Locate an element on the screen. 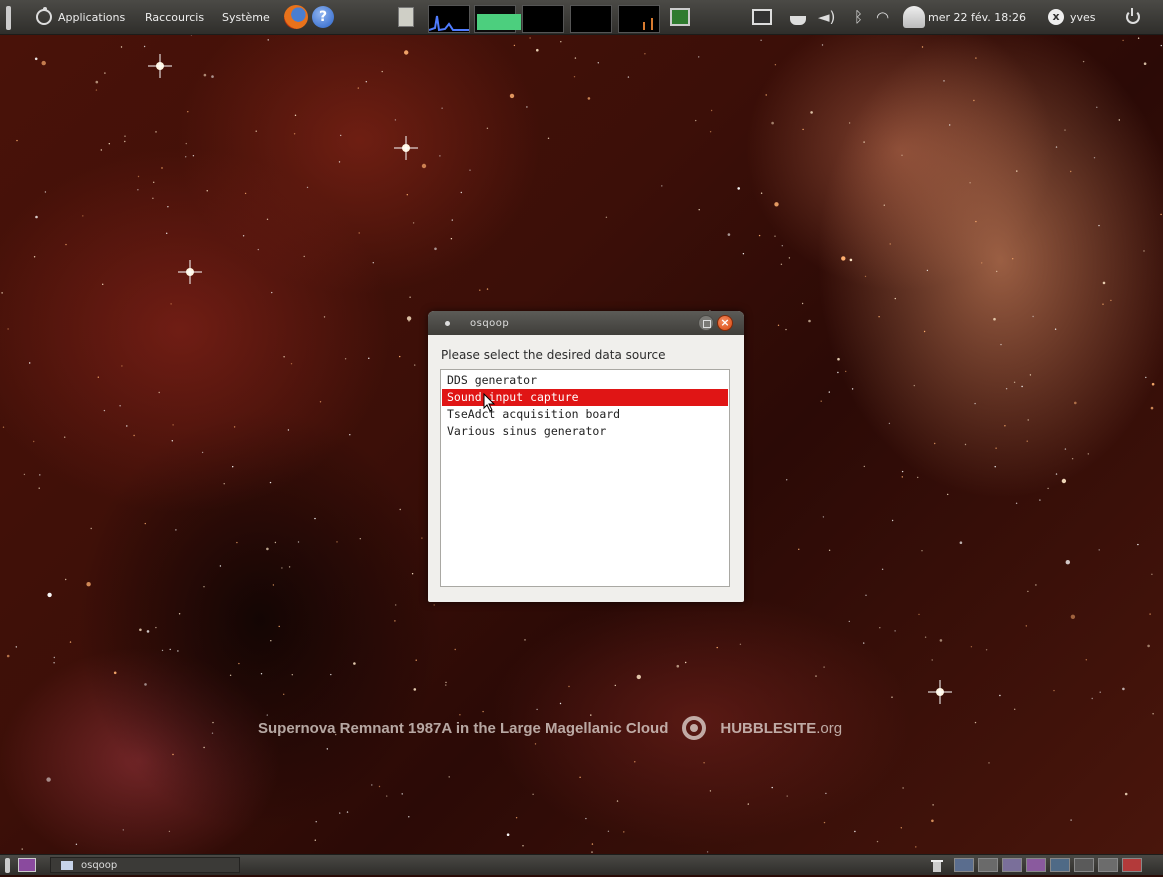 The width and height of the screenshot is (1163, 877). swap-graph is located at coordinates (591, 19).